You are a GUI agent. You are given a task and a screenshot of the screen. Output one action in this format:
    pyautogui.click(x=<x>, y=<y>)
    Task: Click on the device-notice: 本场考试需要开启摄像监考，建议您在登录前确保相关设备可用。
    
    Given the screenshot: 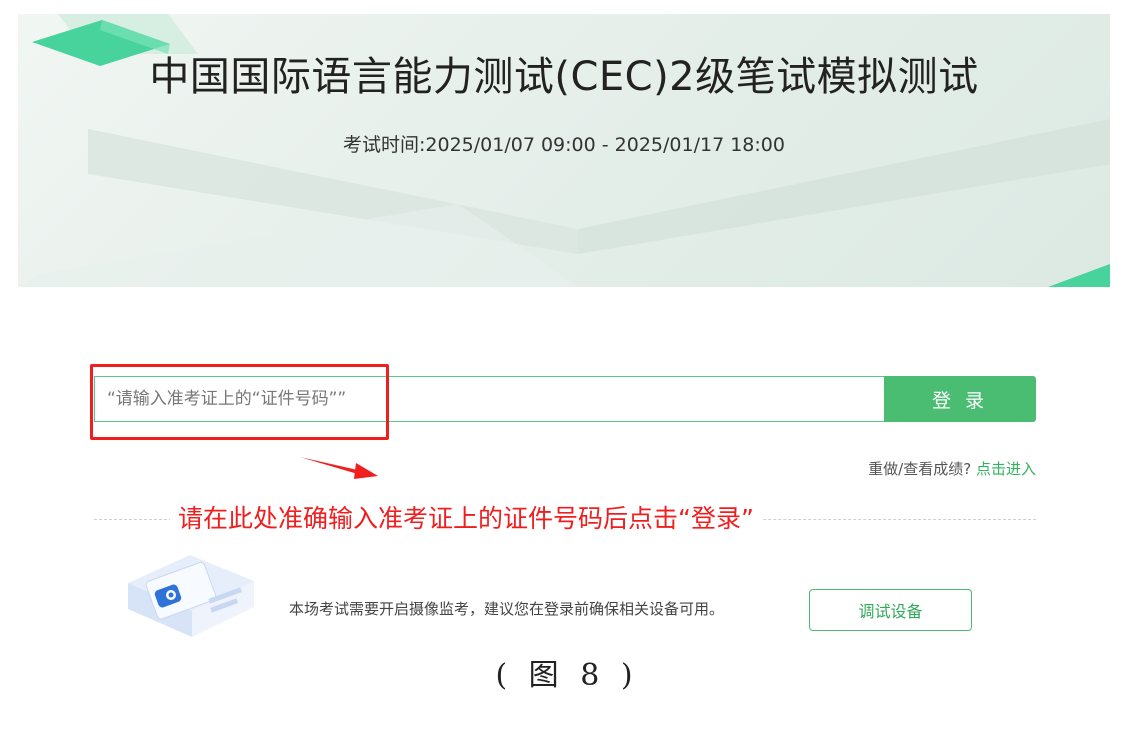 What is the action you would take?
    pyautogui.click(x=507, y=609)
    